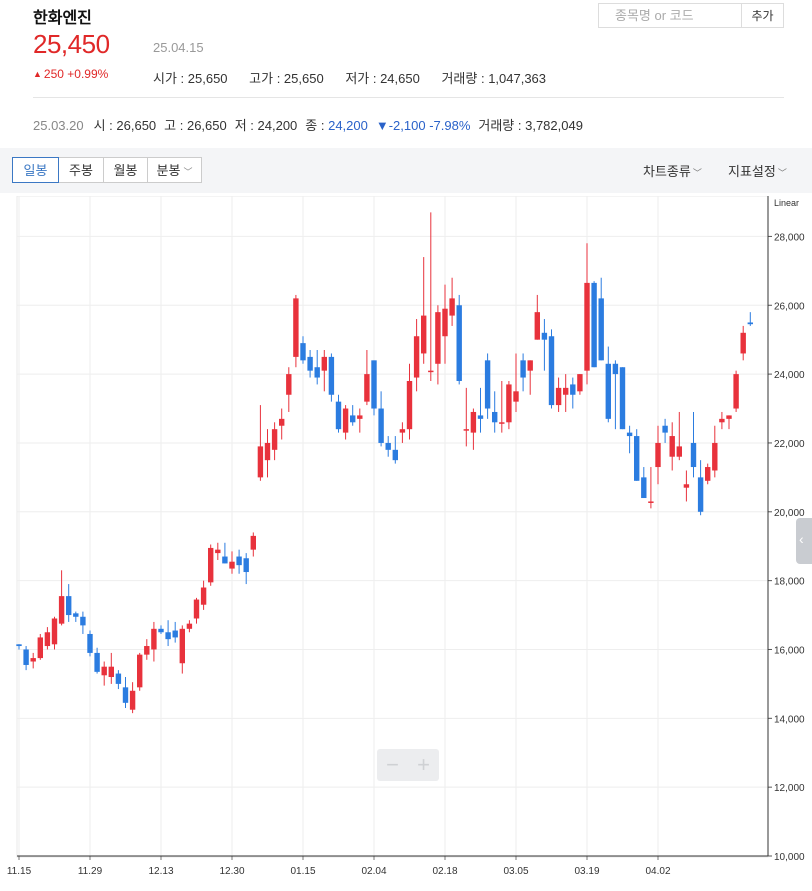 The height and width of the screenshot is (891, 812). I want to click on x-tick-label: 02.04, so click(373, 871).